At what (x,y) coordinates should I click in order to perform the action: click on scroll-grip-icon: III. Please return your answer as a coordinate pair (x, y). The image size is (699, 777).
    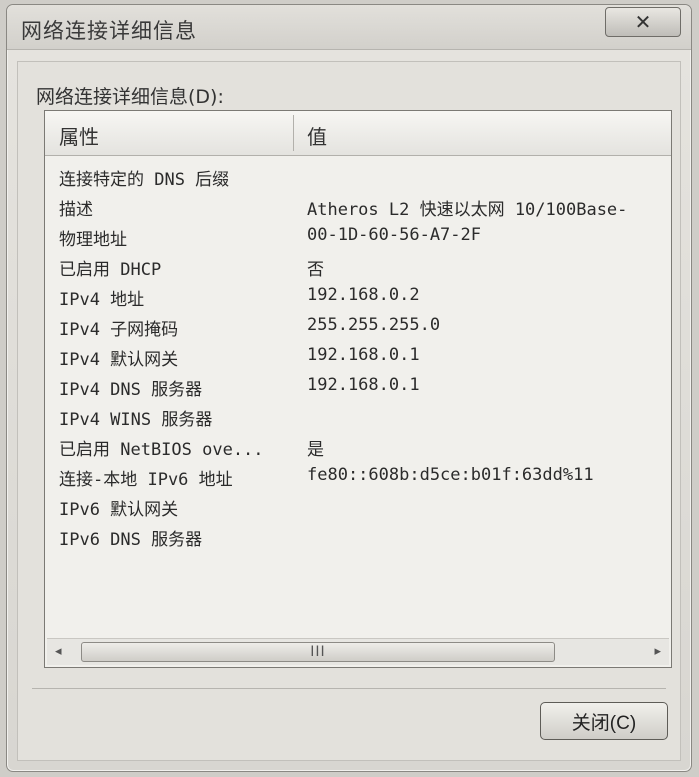
    Looking at the image, I should click on (318, 652).